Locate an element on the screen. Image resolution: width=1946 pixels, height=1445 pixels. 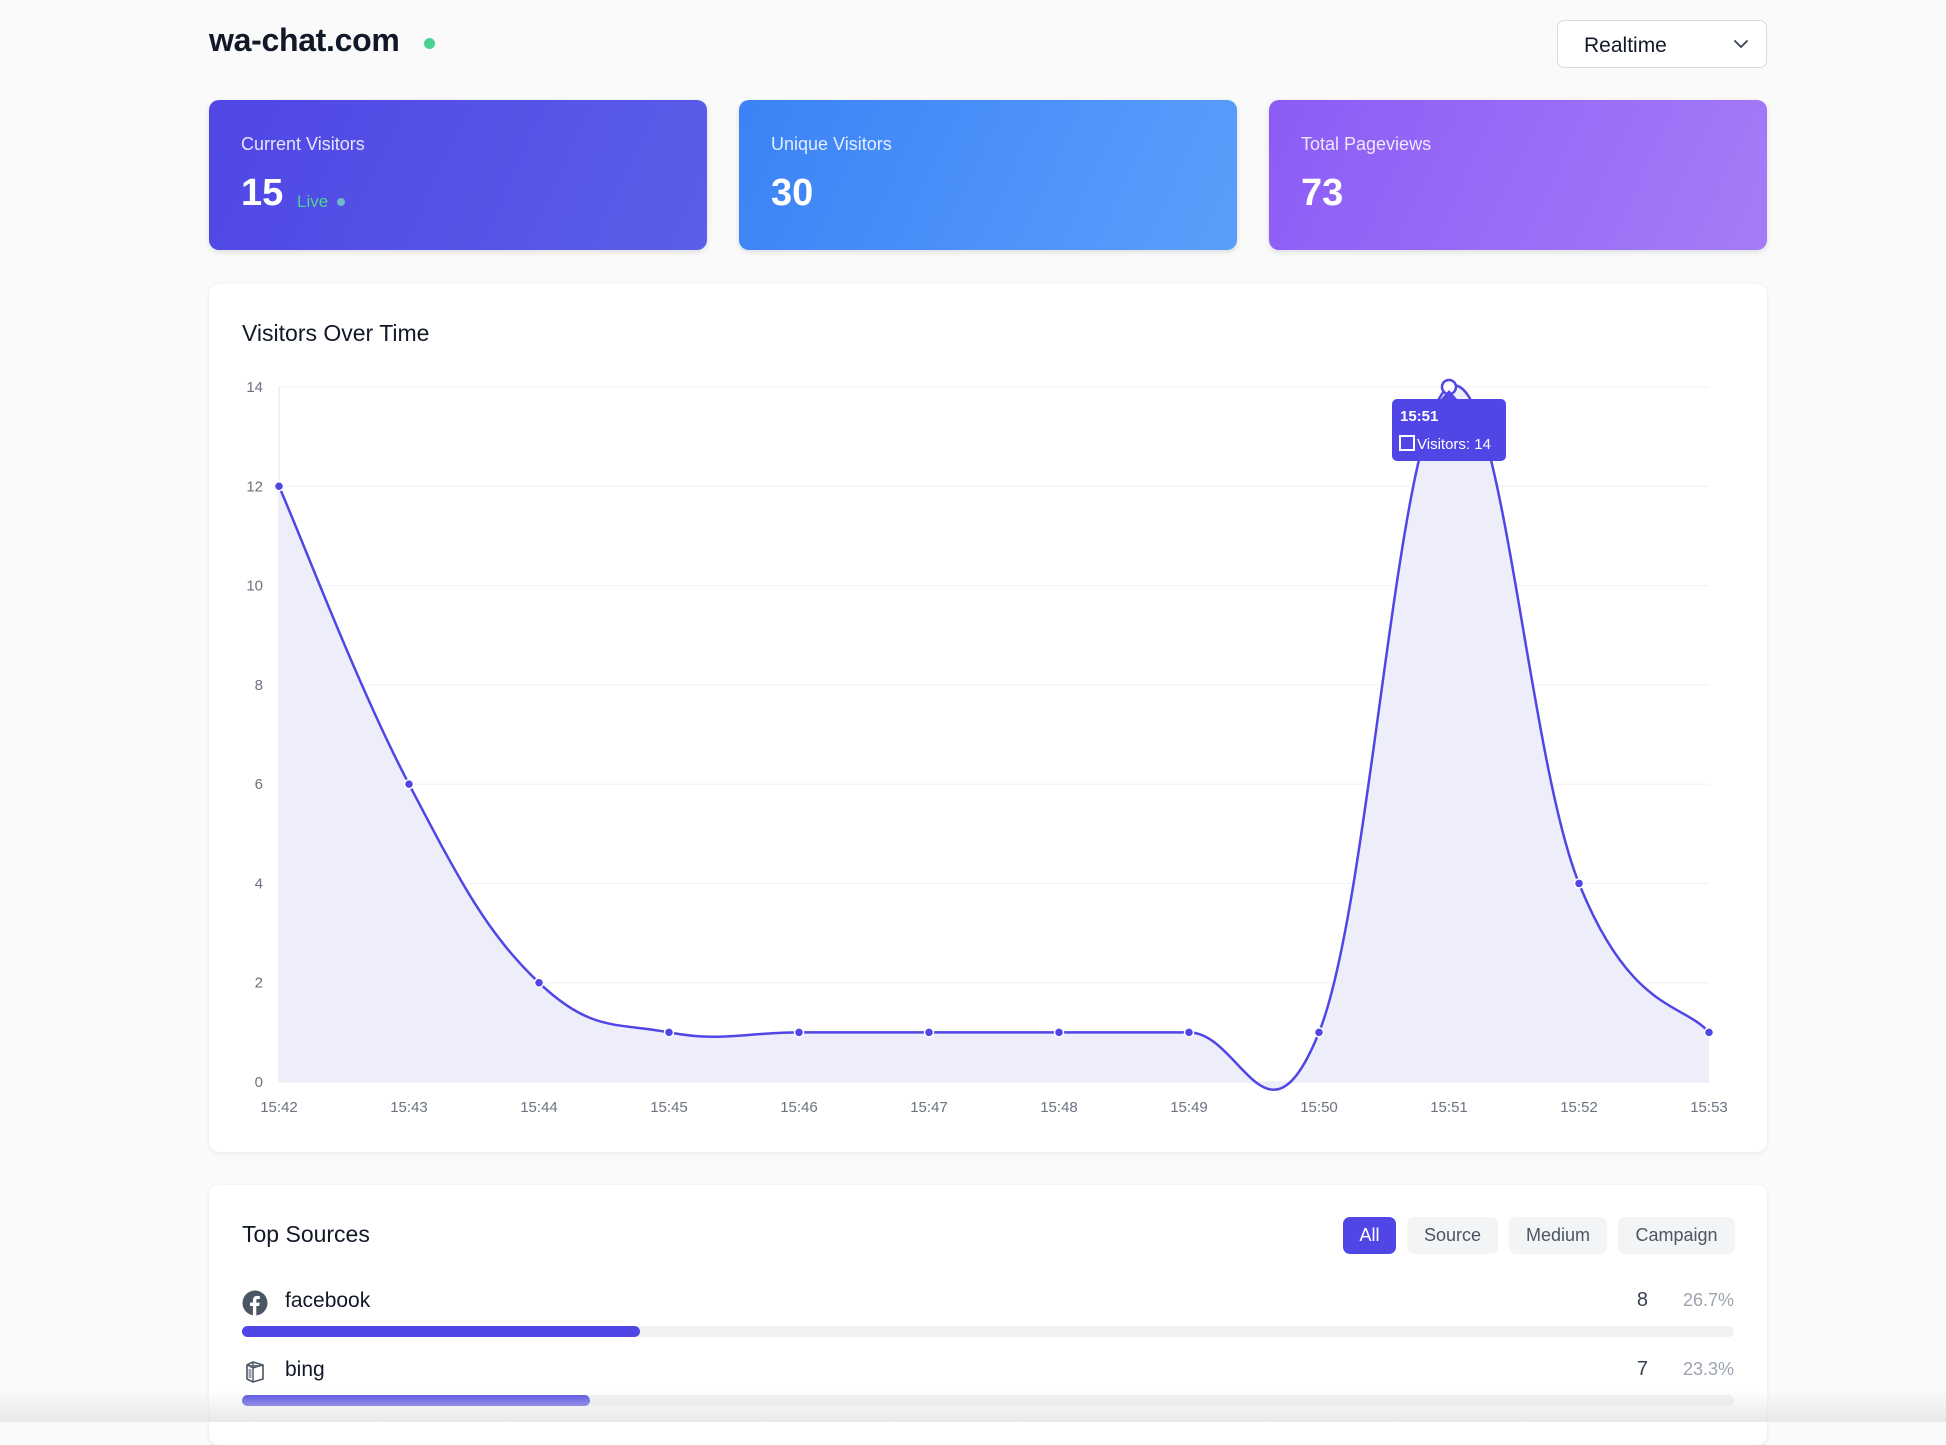
chevron-down-icon is located at coordinates (1741, 44).